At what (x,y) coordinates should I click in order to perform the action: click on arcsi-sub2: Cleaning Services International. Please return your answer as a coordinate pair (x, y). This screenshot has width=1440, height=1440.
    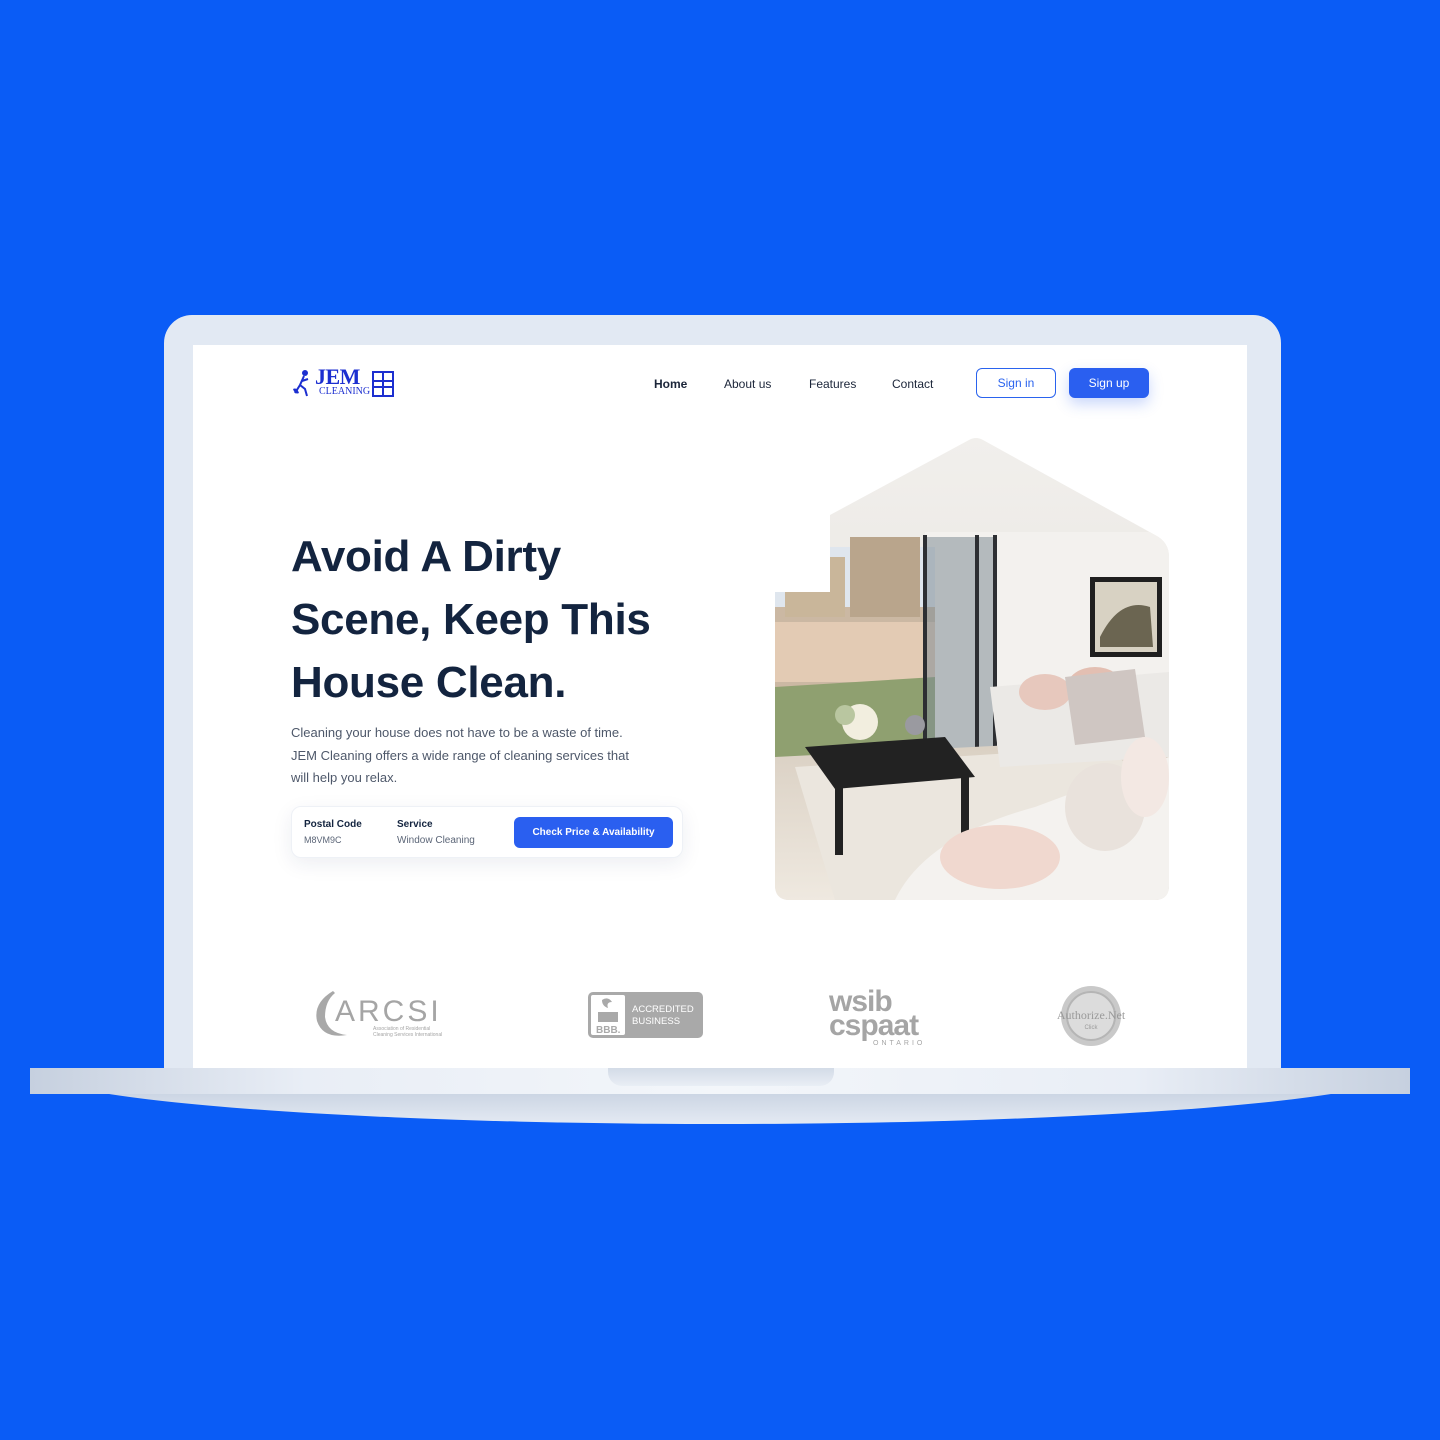
    Looking at the image, I should click on (407, 1035).